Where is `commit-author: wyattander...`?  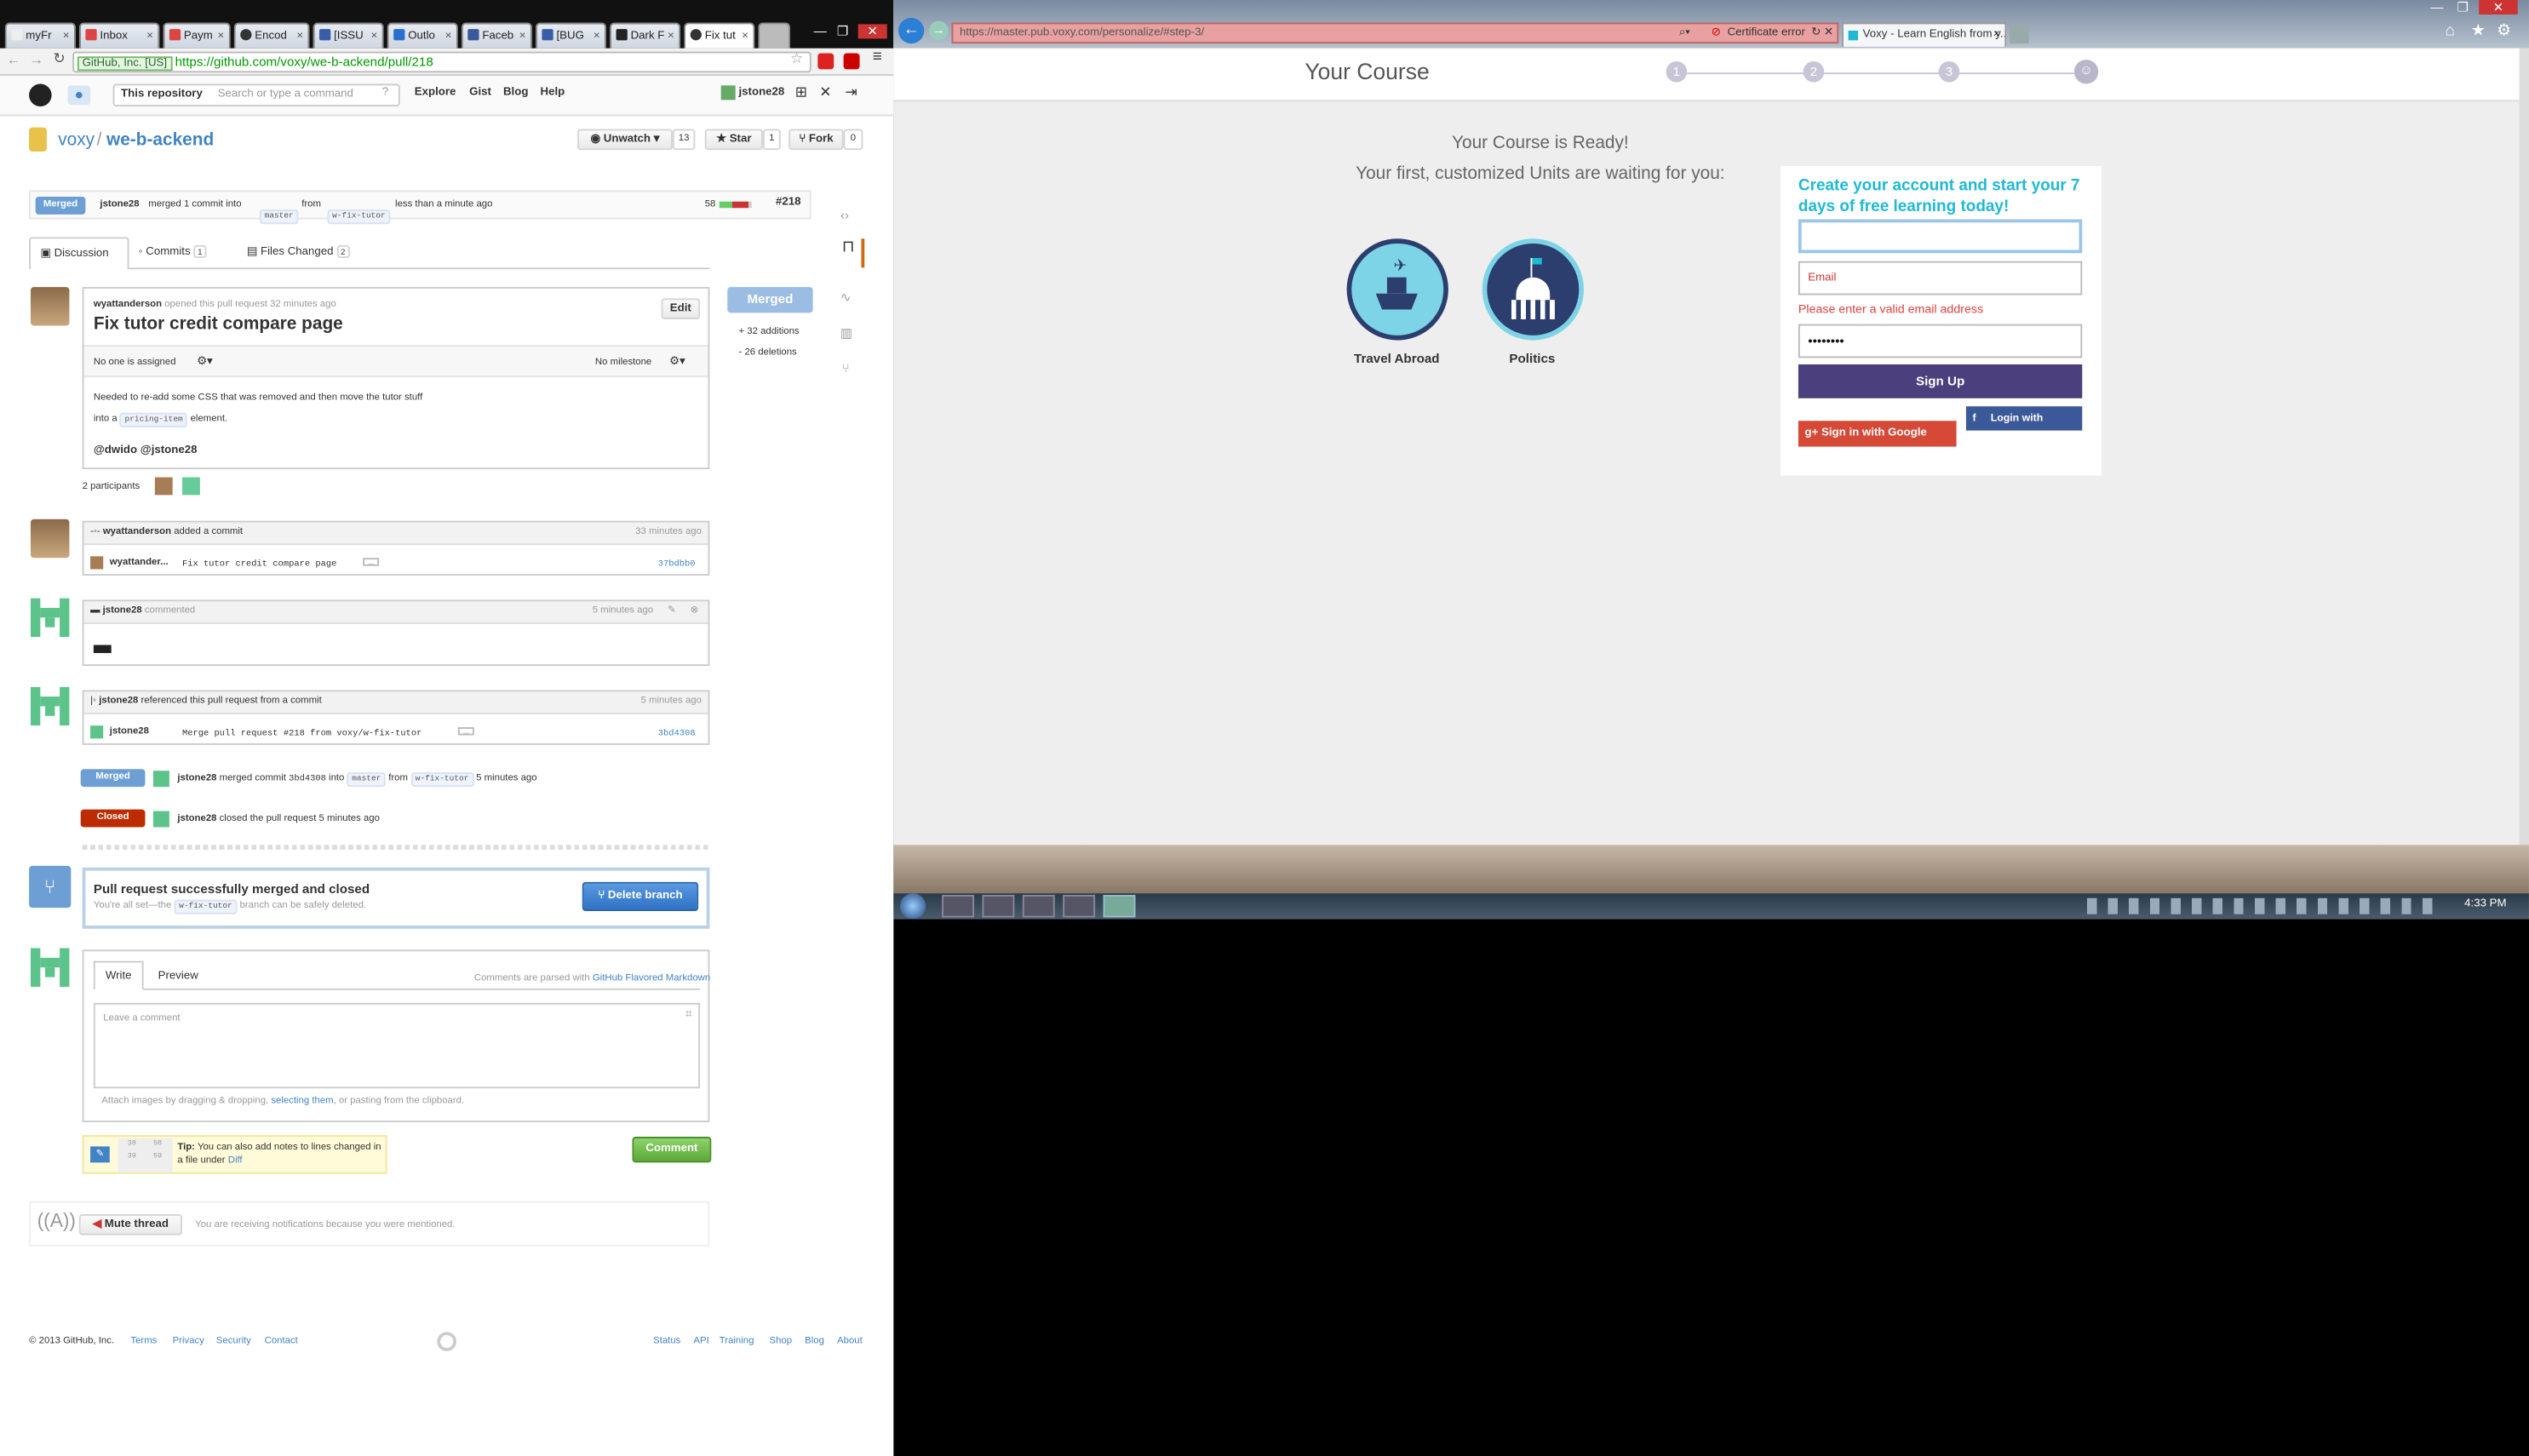 commit-author: wyattander... is located at coordinates (140, 562).